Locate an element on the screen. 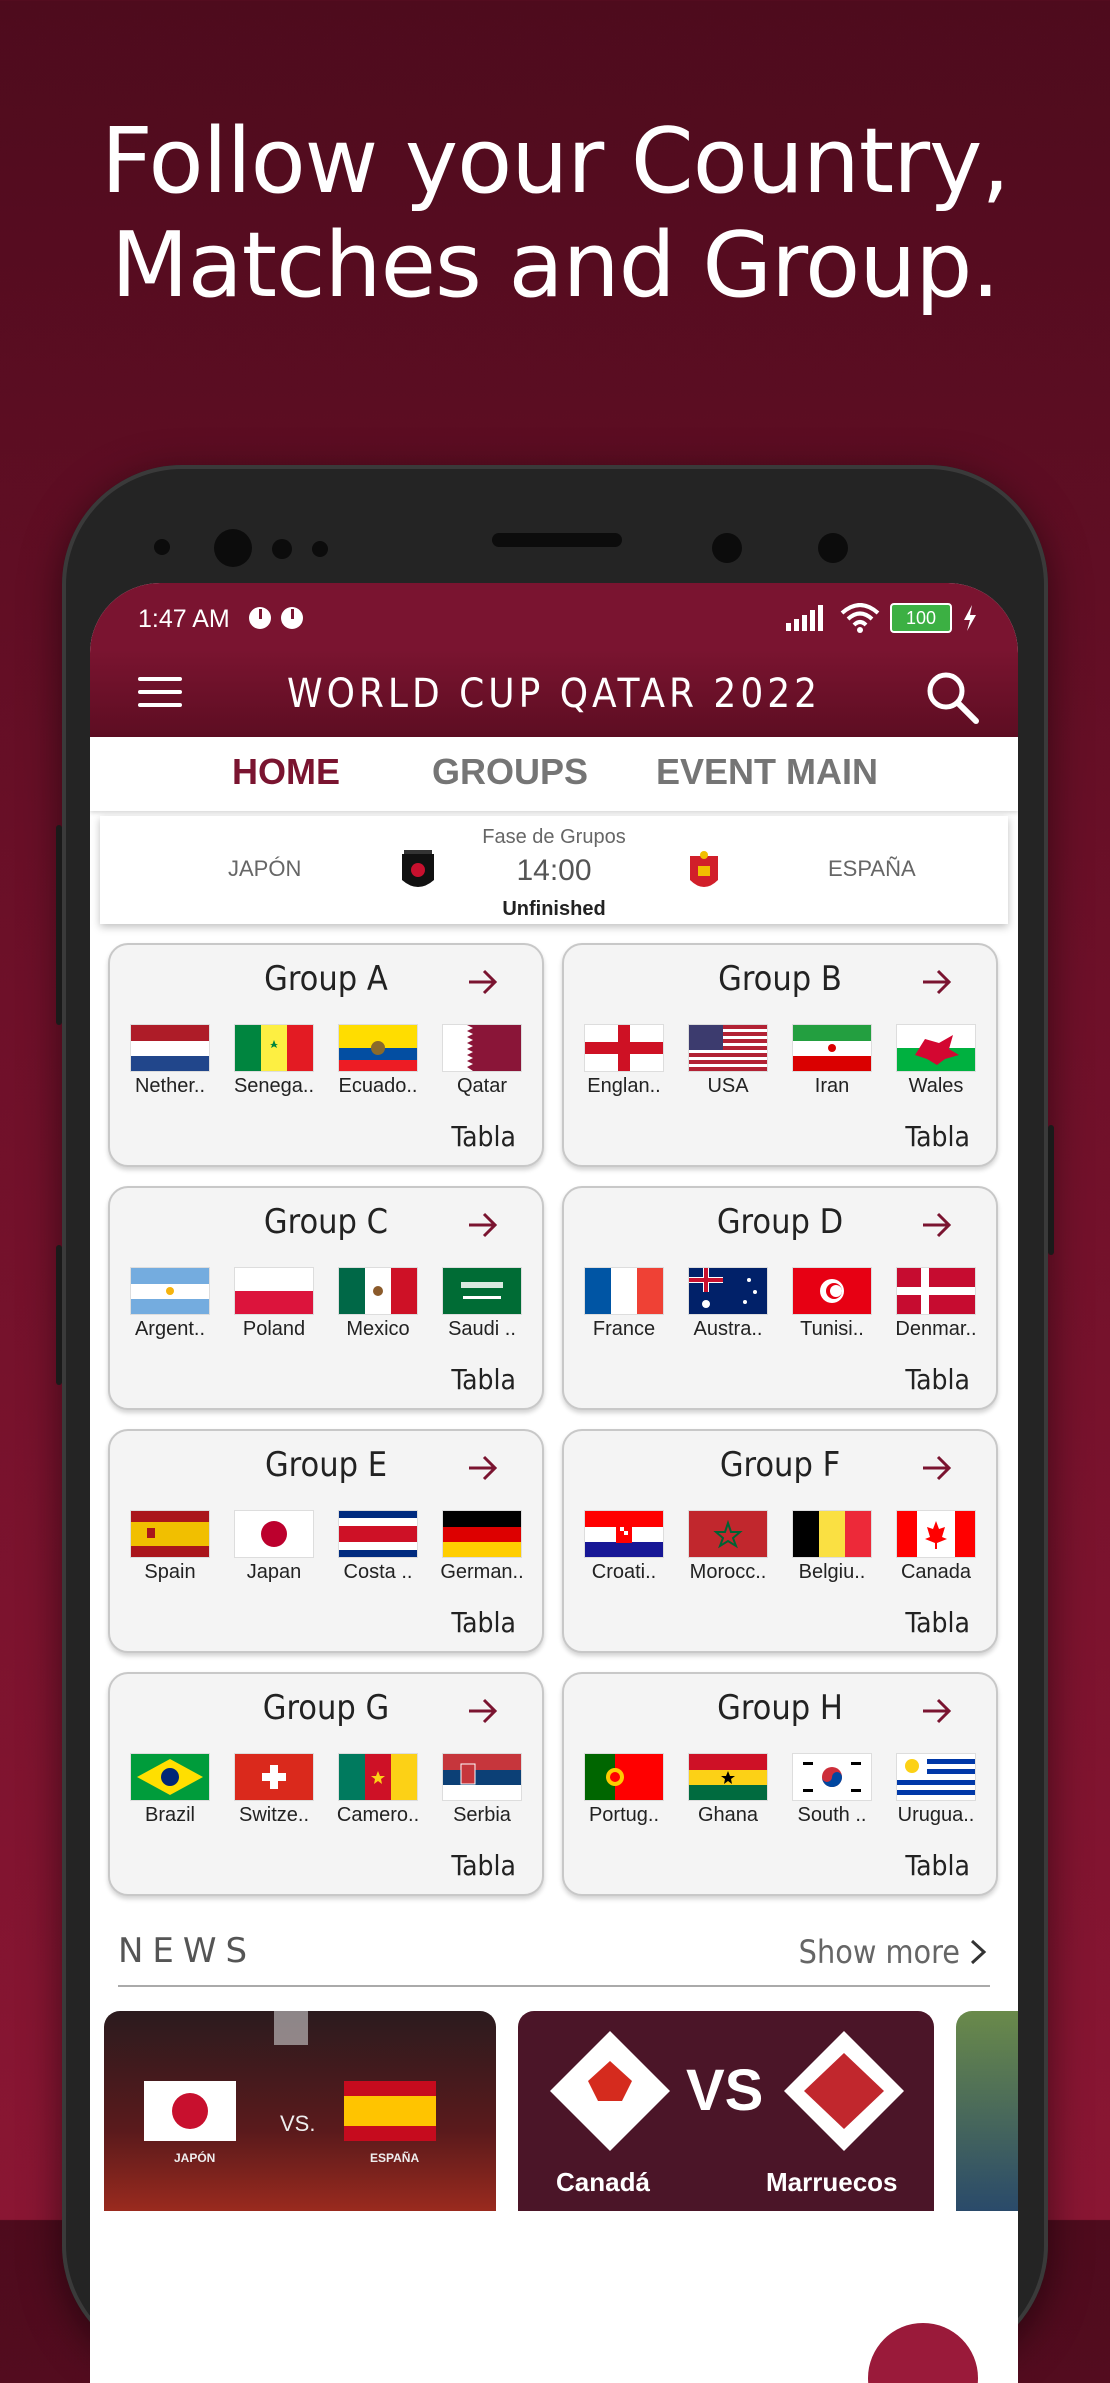 This screenshot has height=2383, width=1110. news-card-2-right: Marruecos is located at coordinates (832, 2182).